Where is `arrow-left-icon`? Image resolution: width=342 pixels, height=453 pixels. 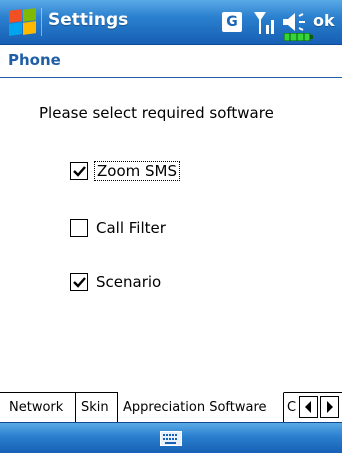
arrow-left-icon is located at coordinates (308, 407).